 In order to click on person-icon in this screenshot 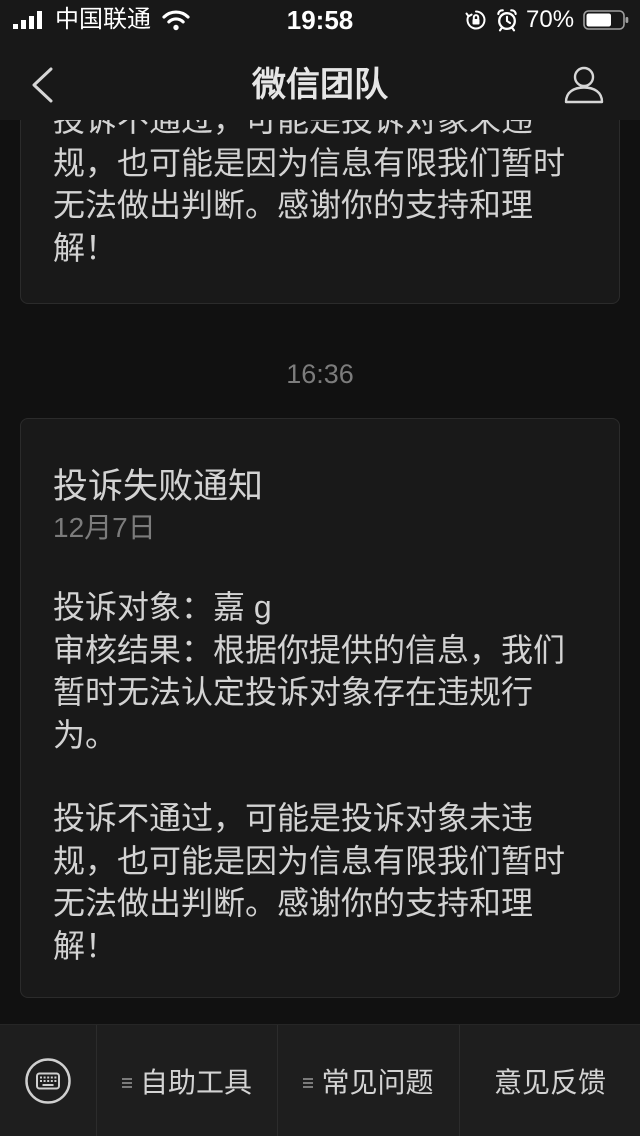, I will do `click(584, 85)`.